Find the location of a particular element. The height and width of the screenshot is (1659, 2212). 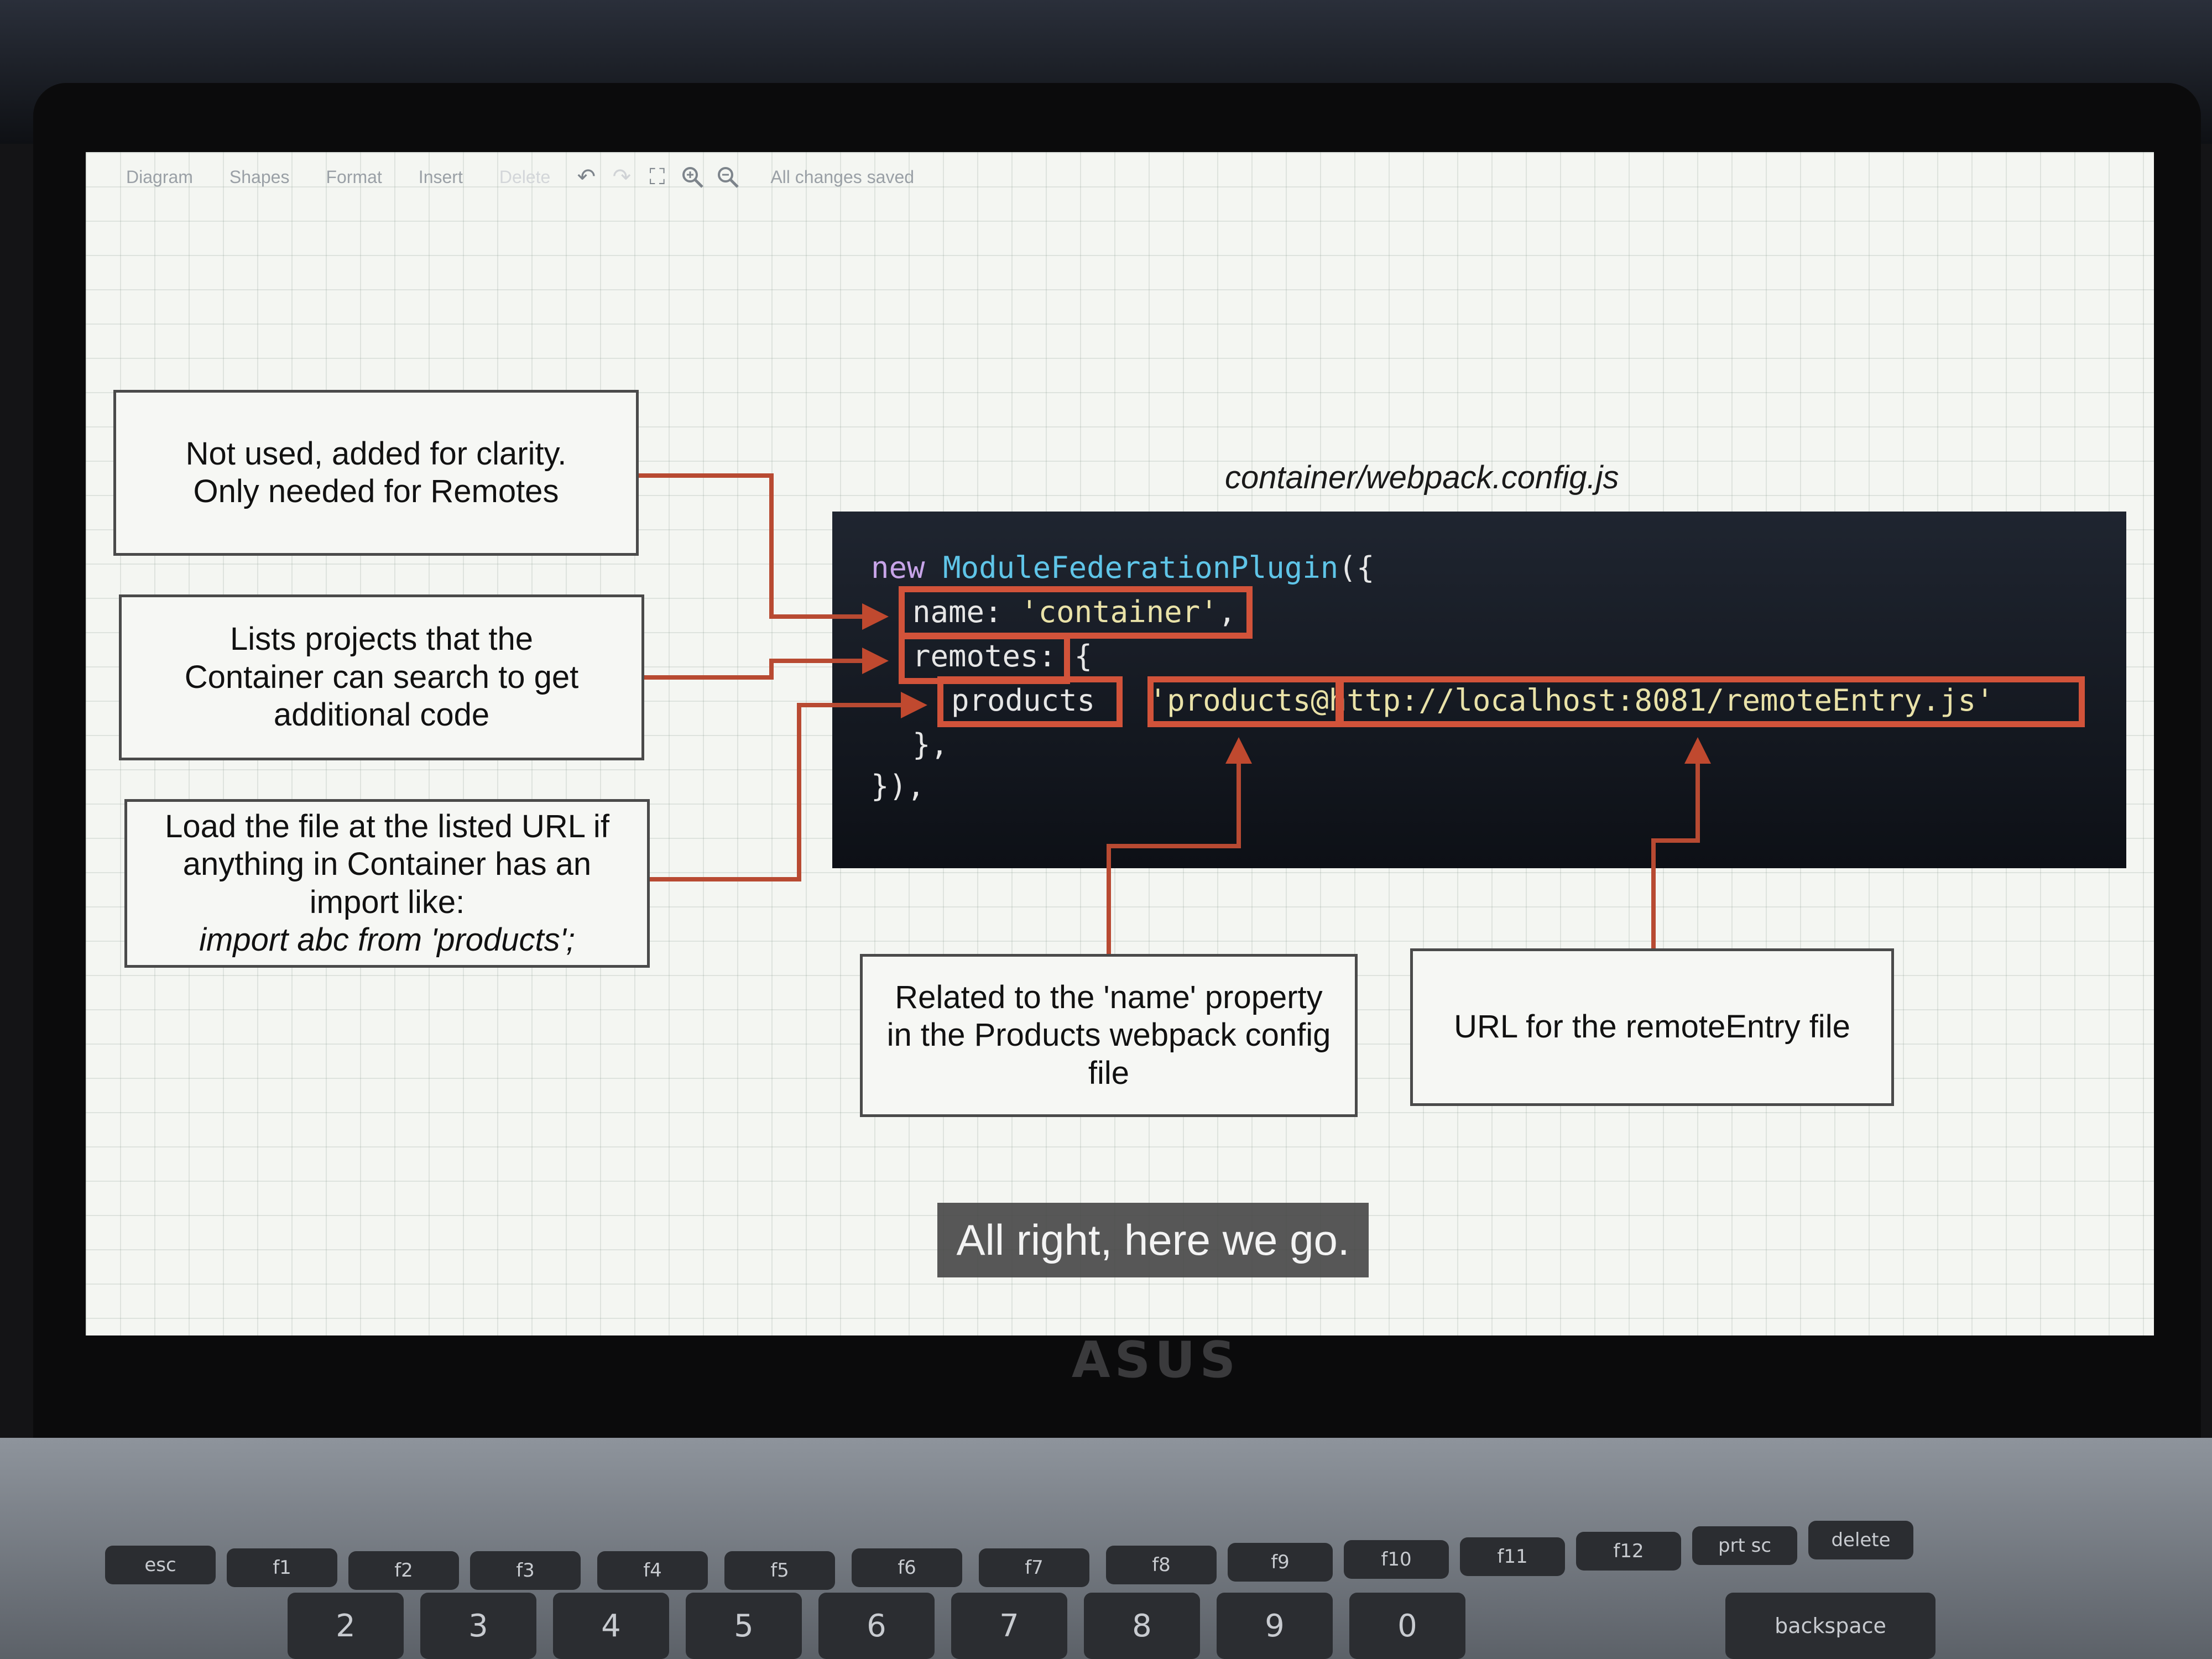

menu-format: Format is located at coordinates (354, 177).